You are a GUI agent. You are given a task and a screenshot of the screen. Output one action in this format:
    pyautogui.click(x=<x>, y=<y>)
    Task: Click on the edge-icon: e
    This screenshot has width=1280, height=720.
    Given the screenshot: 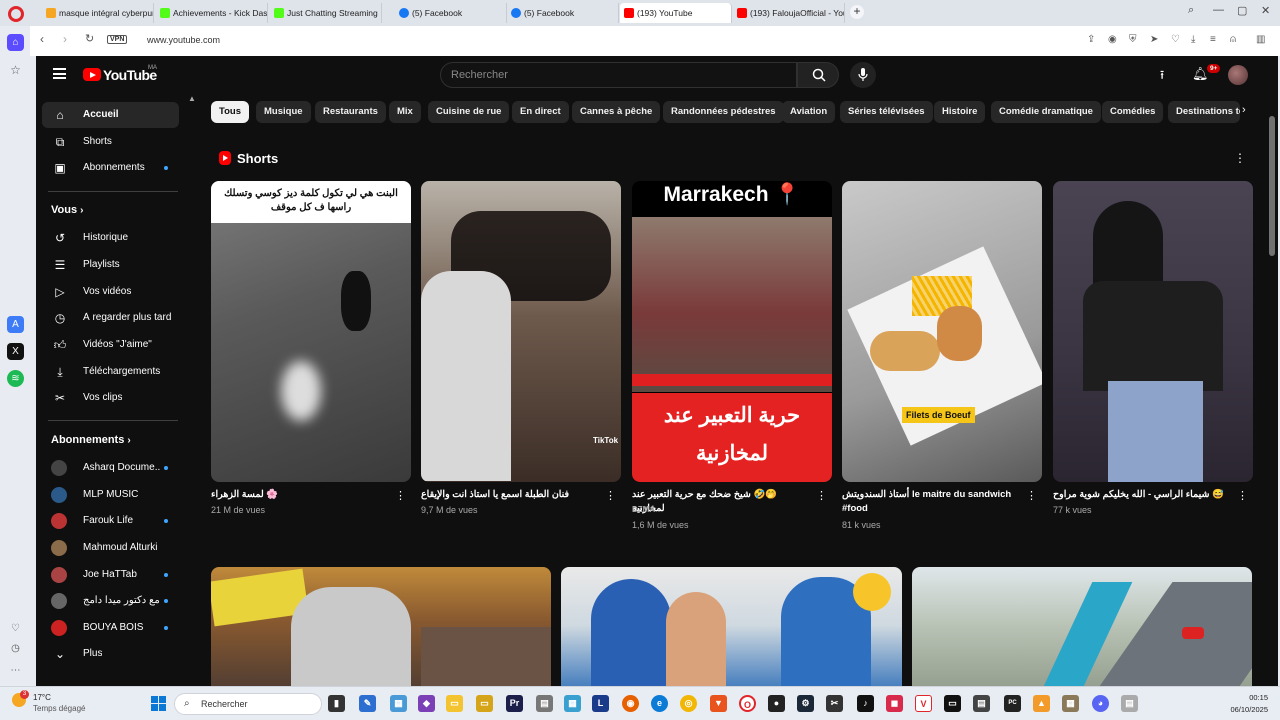 What is the action you would take?
    pyautogui.click(x=659, y=703)
    